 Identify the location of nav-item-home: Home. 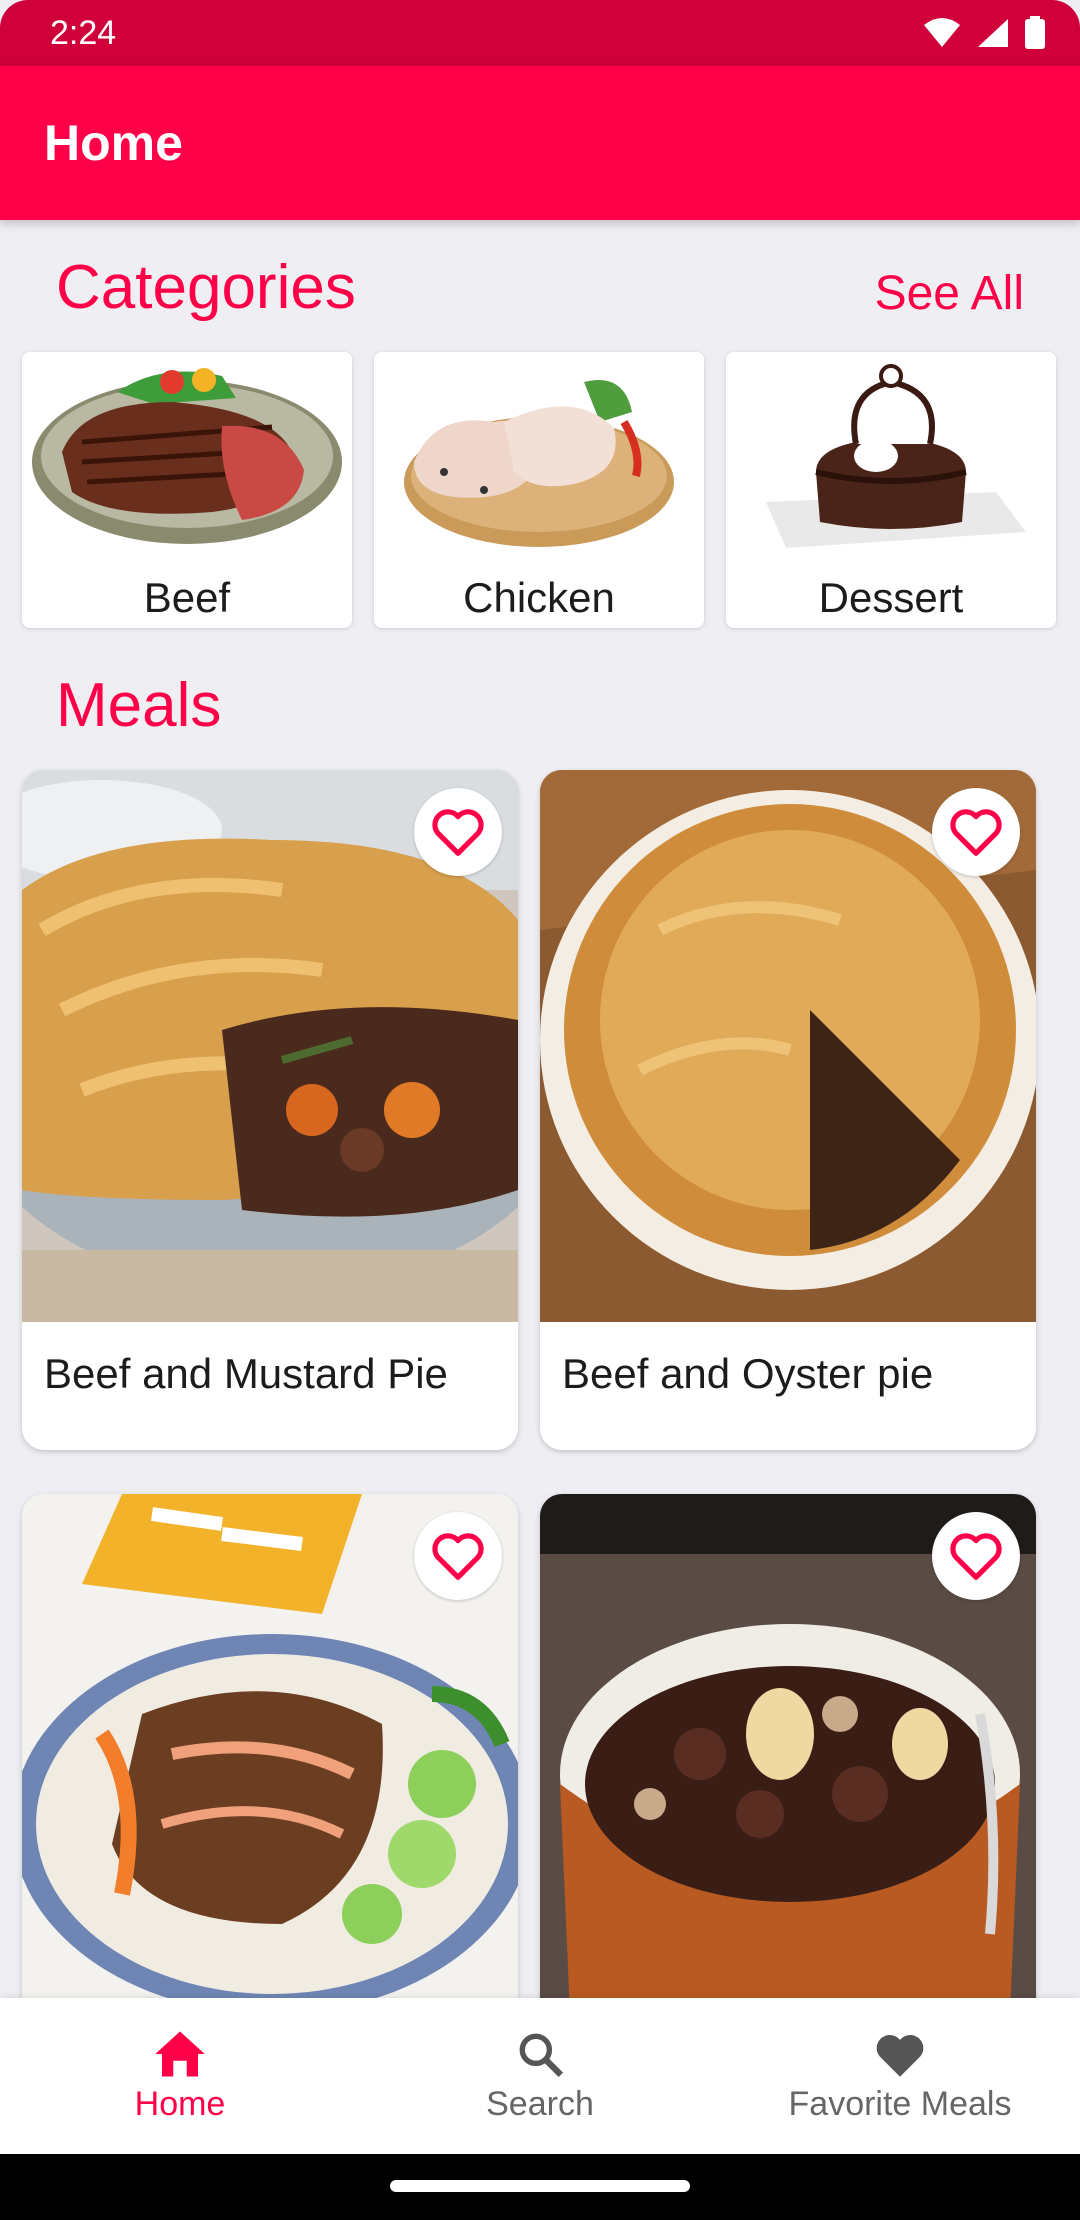
(180, 2076).